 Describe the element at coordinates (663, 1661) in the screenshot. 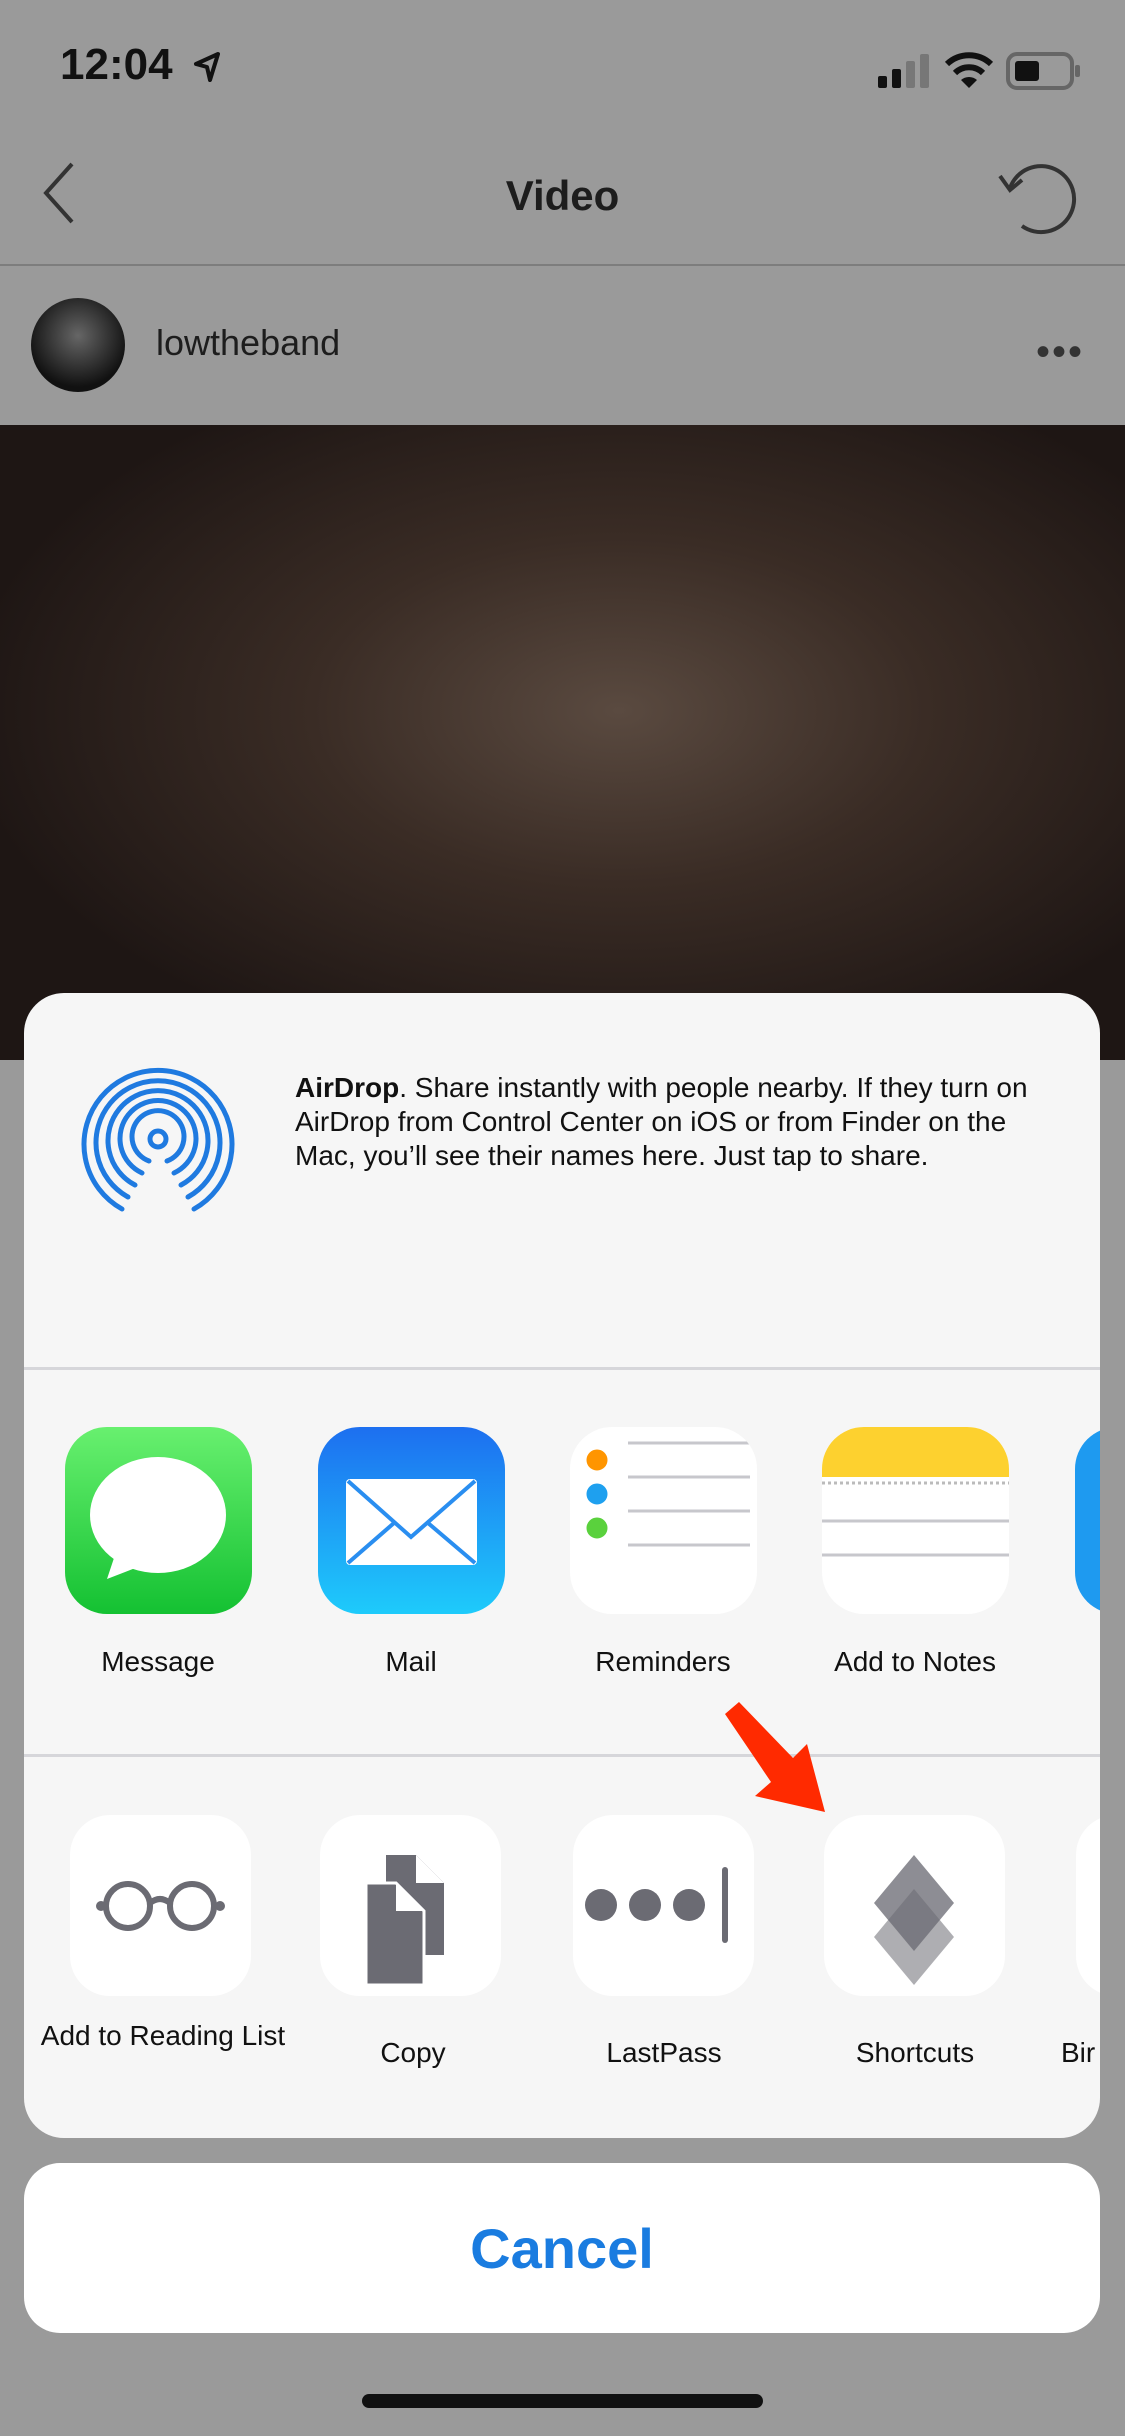

I see `app-label: Reminders` at that location.